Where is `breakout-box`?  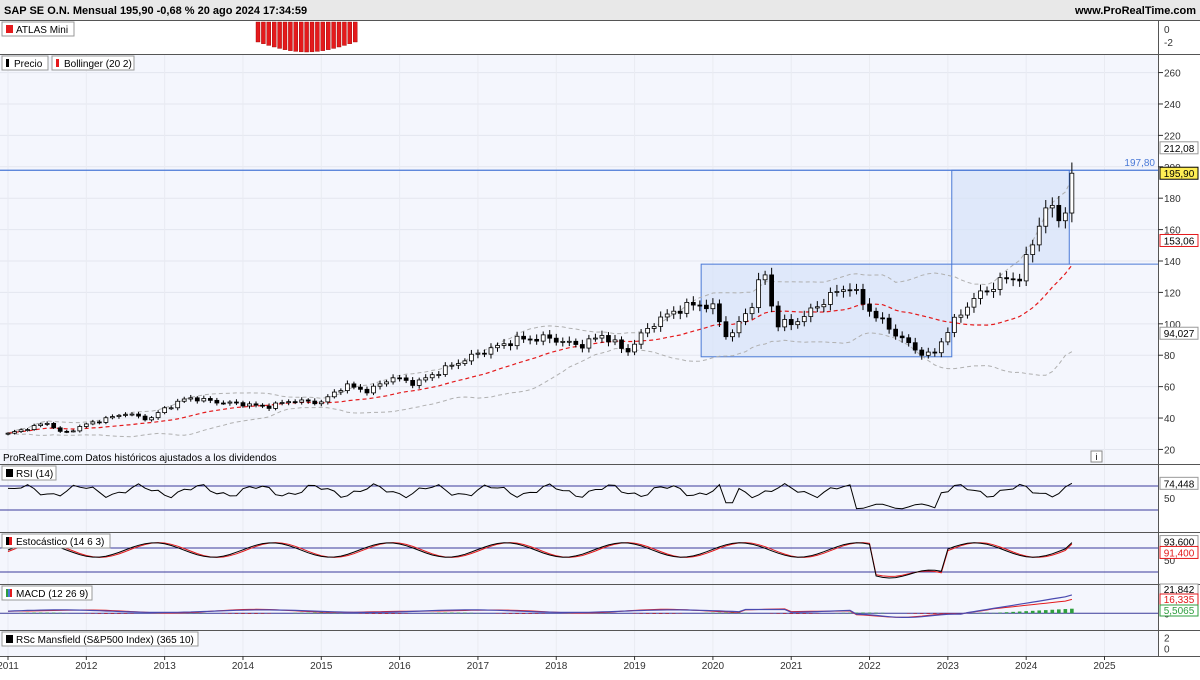 breakout-box is located at coordinates (1010, 217).